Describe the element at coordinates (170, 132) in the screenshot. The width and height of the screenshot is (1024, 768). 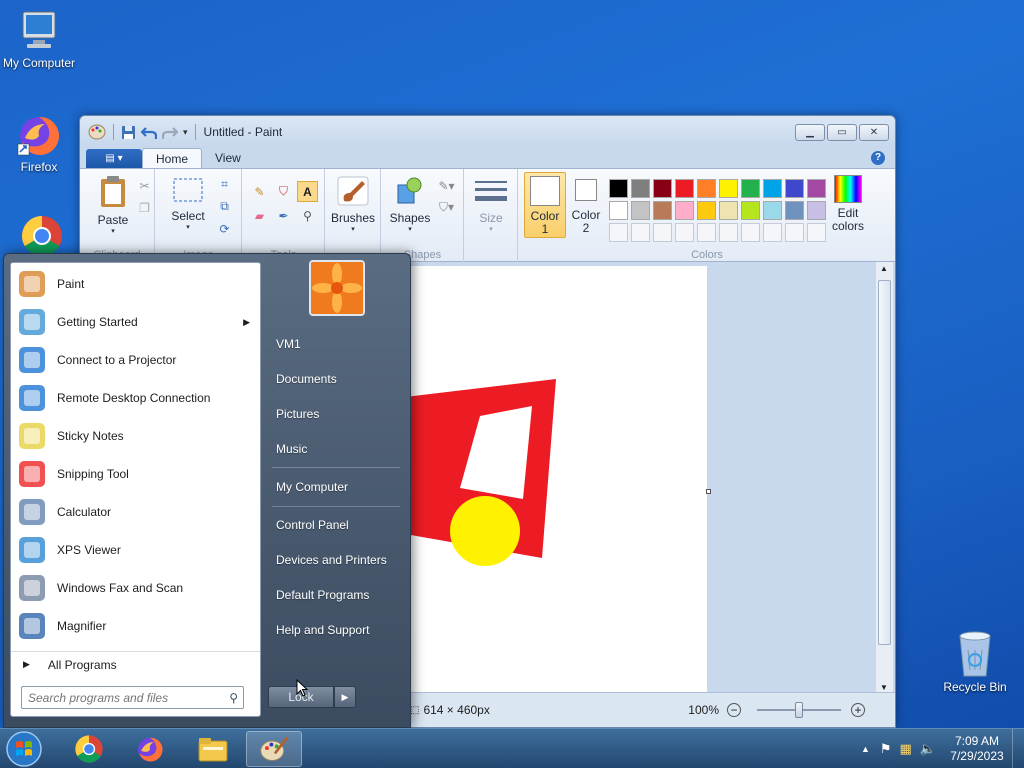
I see `redo-icon` at that location.